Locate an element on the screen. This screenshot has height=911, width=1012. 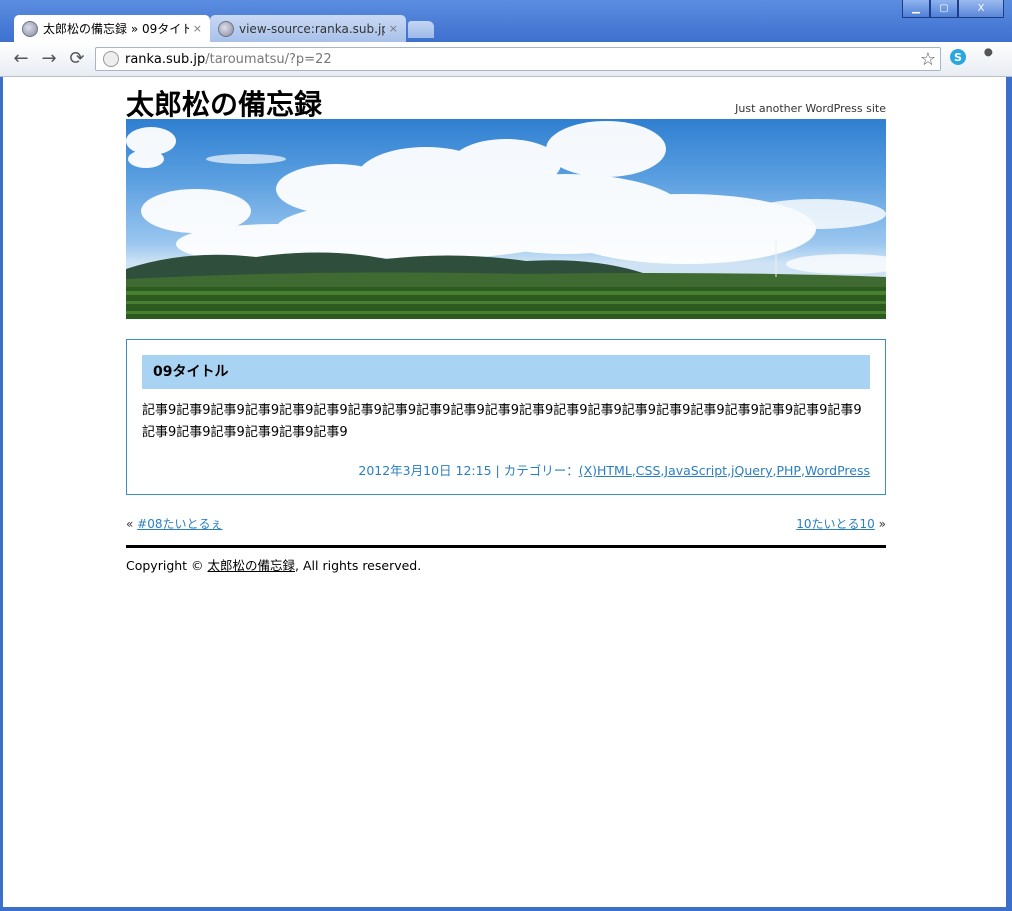
copyright-prefix: Copyright © is located at coordinates (167, 565).